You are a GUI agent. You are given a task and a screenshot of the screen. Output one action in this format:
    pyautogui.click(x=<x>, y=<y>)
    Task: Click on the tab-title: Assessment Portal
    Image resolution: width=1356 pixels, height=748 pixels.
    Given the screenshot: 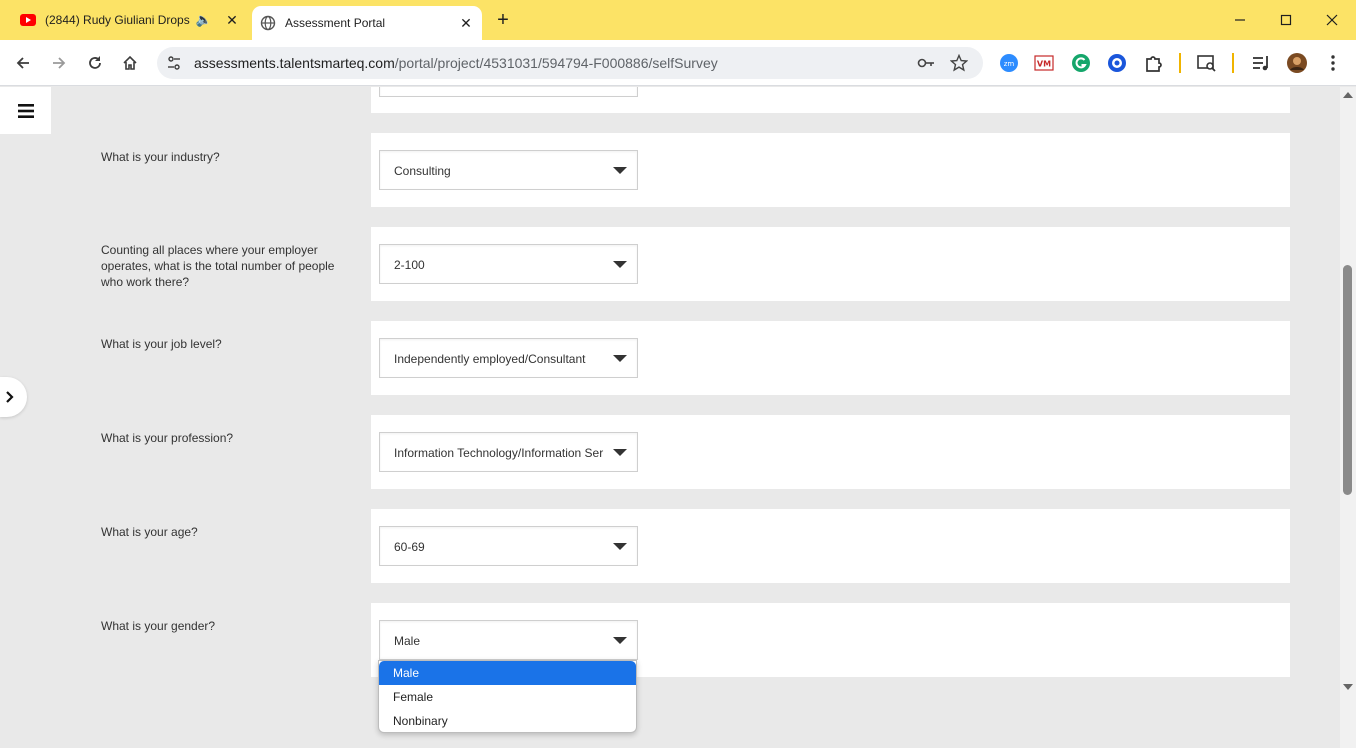 What is the action you would take?
    pyautogui.click(x=335, y=23)
    